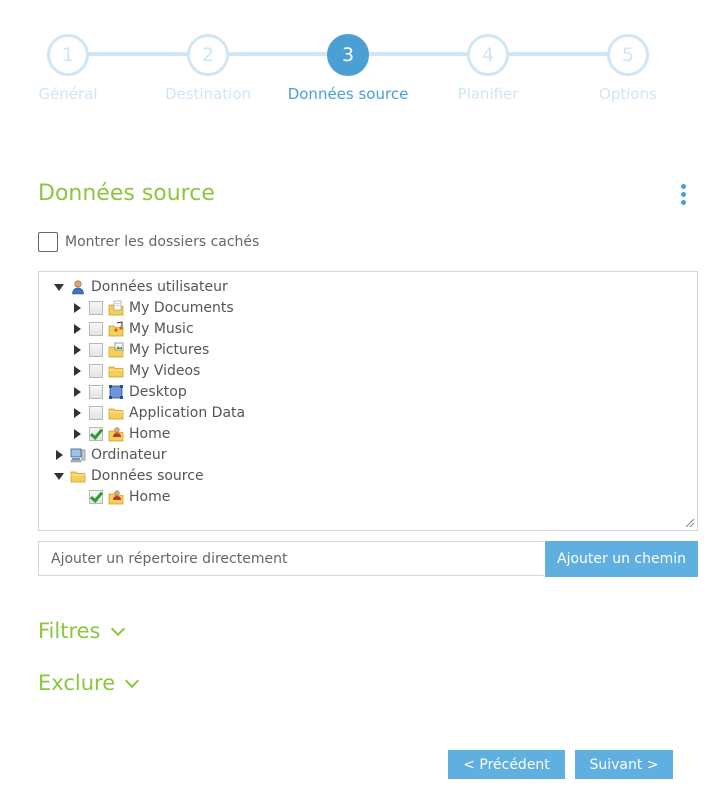 This screenshot has width=726, height=798. I want to click on tree-node-user-data: Données utilisateur, so click(140, 286).